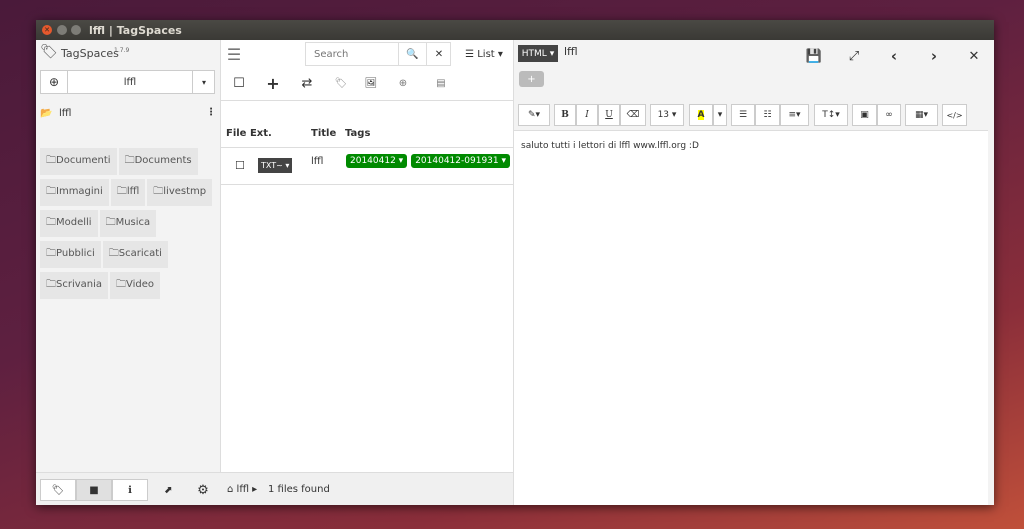 The height and width of the screenshot is (529, 1024). What do you see at coordinates (203, 490) in the screenshot?
I see `settings-gear-icon: ⚙` at bounding box center [203, 490].